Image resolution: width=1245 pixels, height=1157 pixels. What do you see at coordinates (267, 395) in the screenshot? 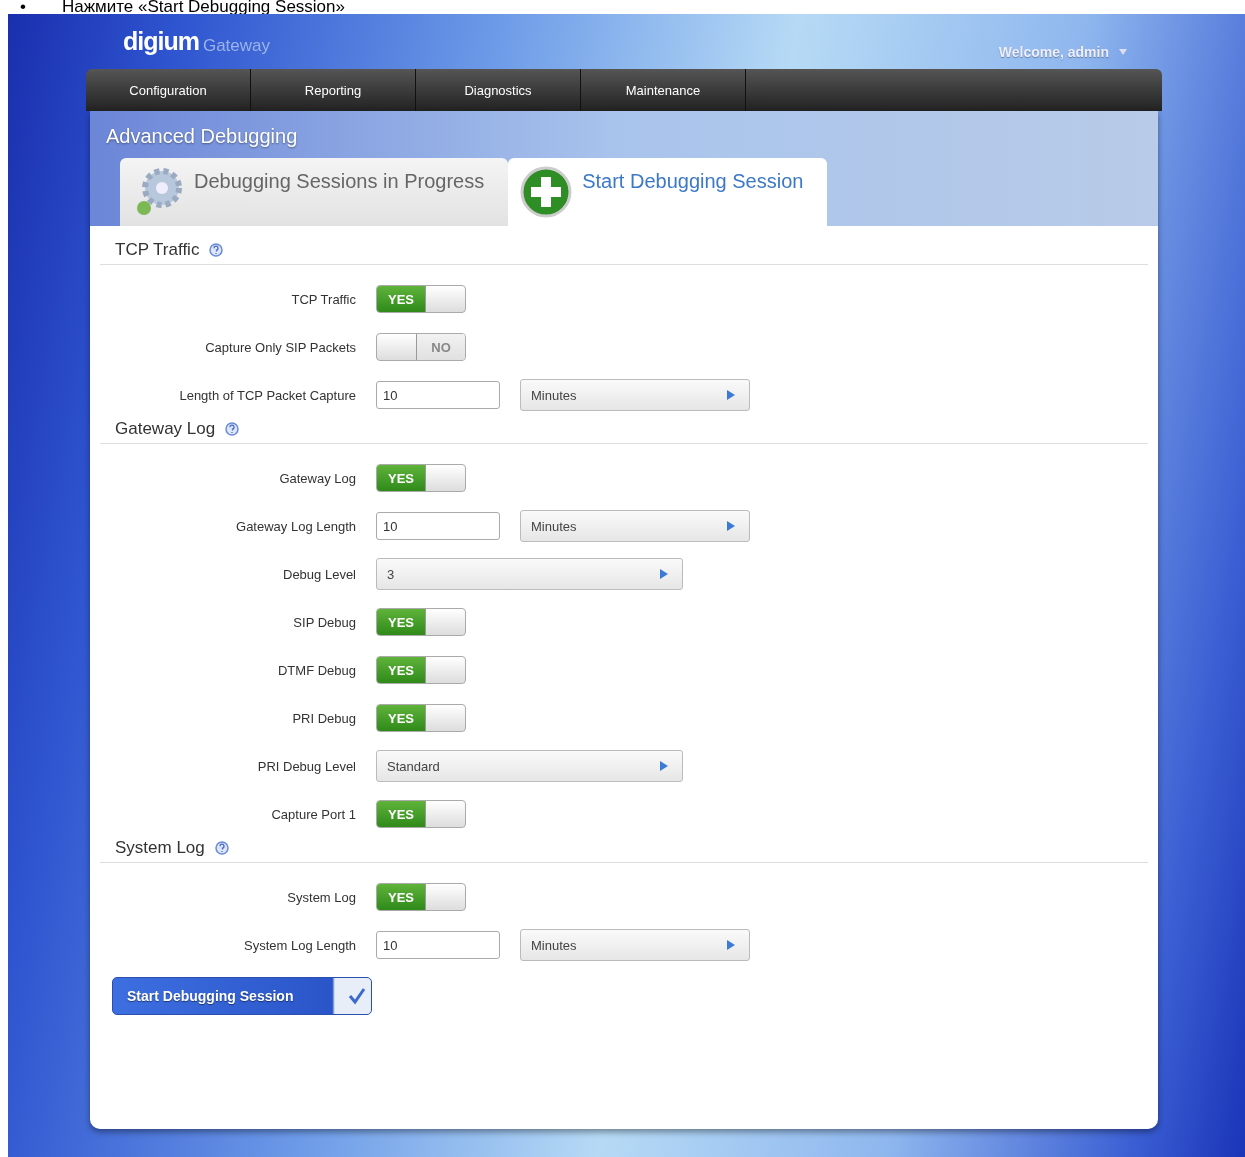
I see `field-label: Length of TCP Packet Capture` at bounding box center [267, 395].